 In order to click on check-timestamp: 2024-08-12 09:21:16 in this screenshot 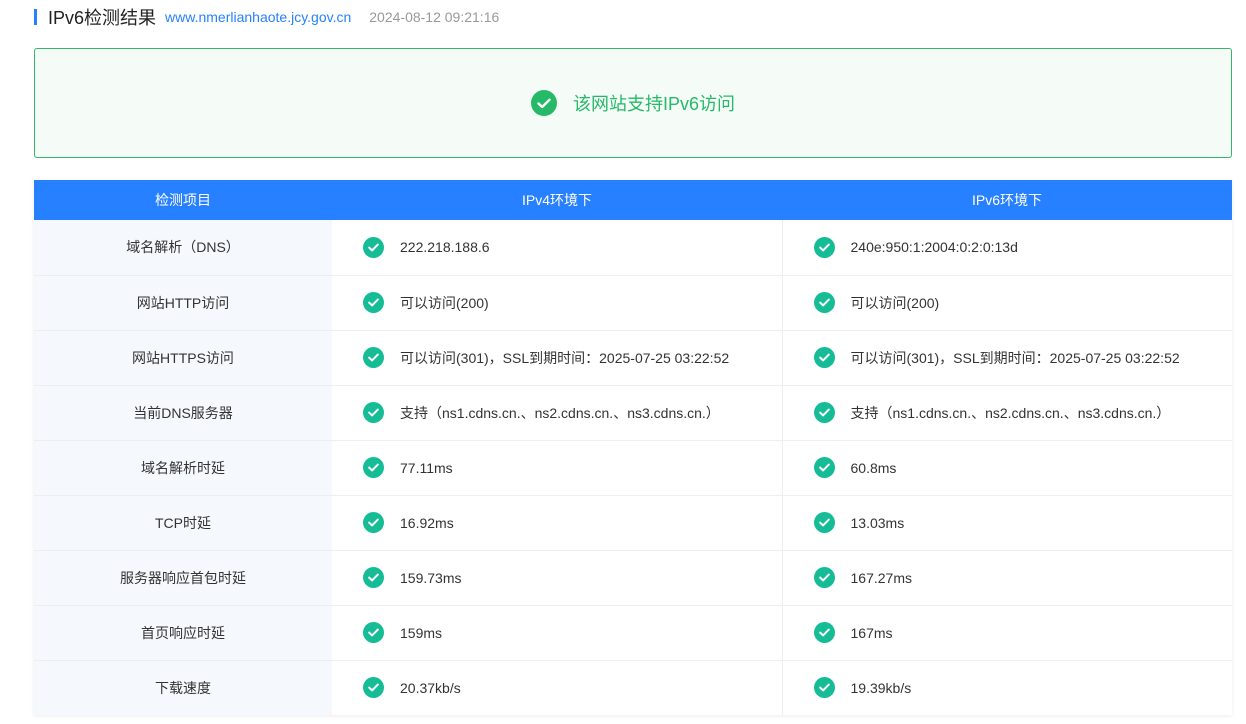, I will do `click(434, 17)`.